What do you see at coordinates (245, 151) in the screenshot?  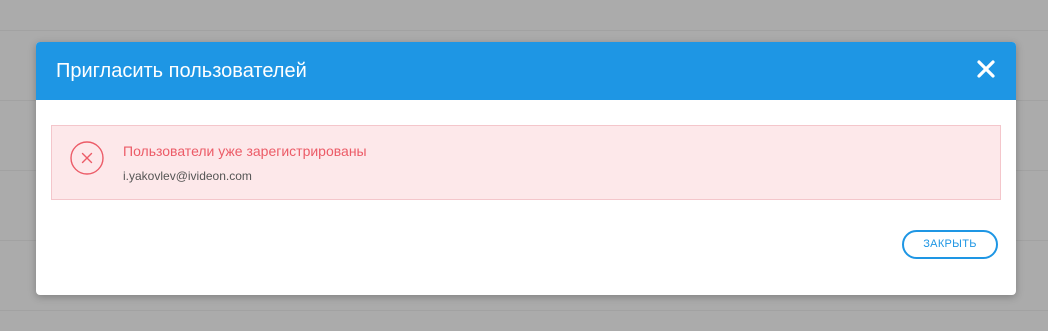 I see `alert-title: Пользователи уже зарегистрированы` at bounding box center [245, 151].